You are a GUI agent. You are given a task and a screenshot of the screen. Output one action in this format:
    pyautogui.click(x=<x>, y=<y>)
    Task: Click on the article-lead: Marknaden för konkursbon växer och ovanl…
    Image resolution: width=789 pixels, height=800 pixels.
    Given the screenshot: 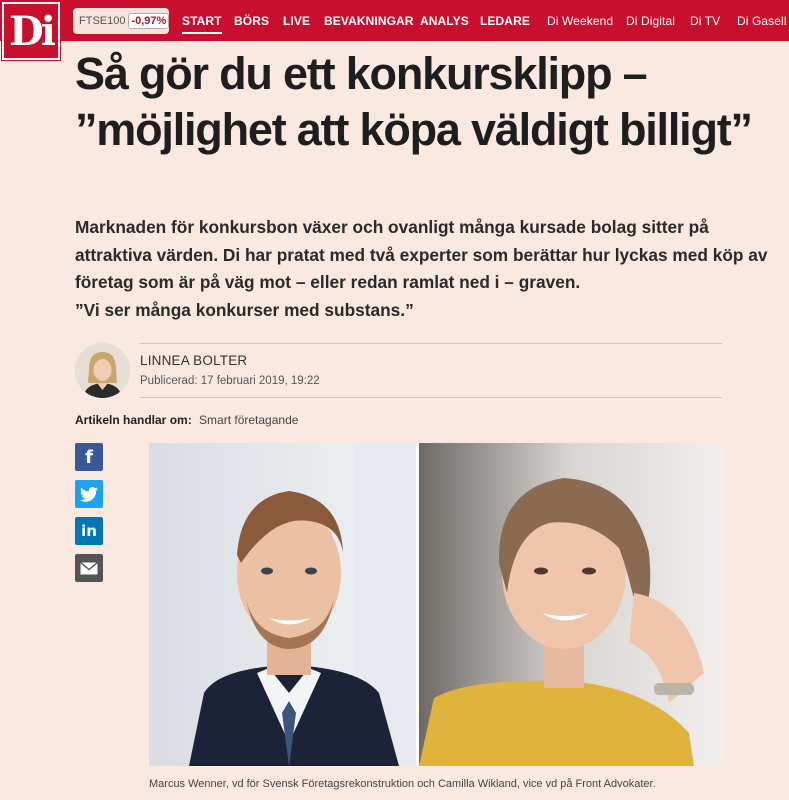 What is the action you would take?
    pyautogui.click(x=427, y=269)
    